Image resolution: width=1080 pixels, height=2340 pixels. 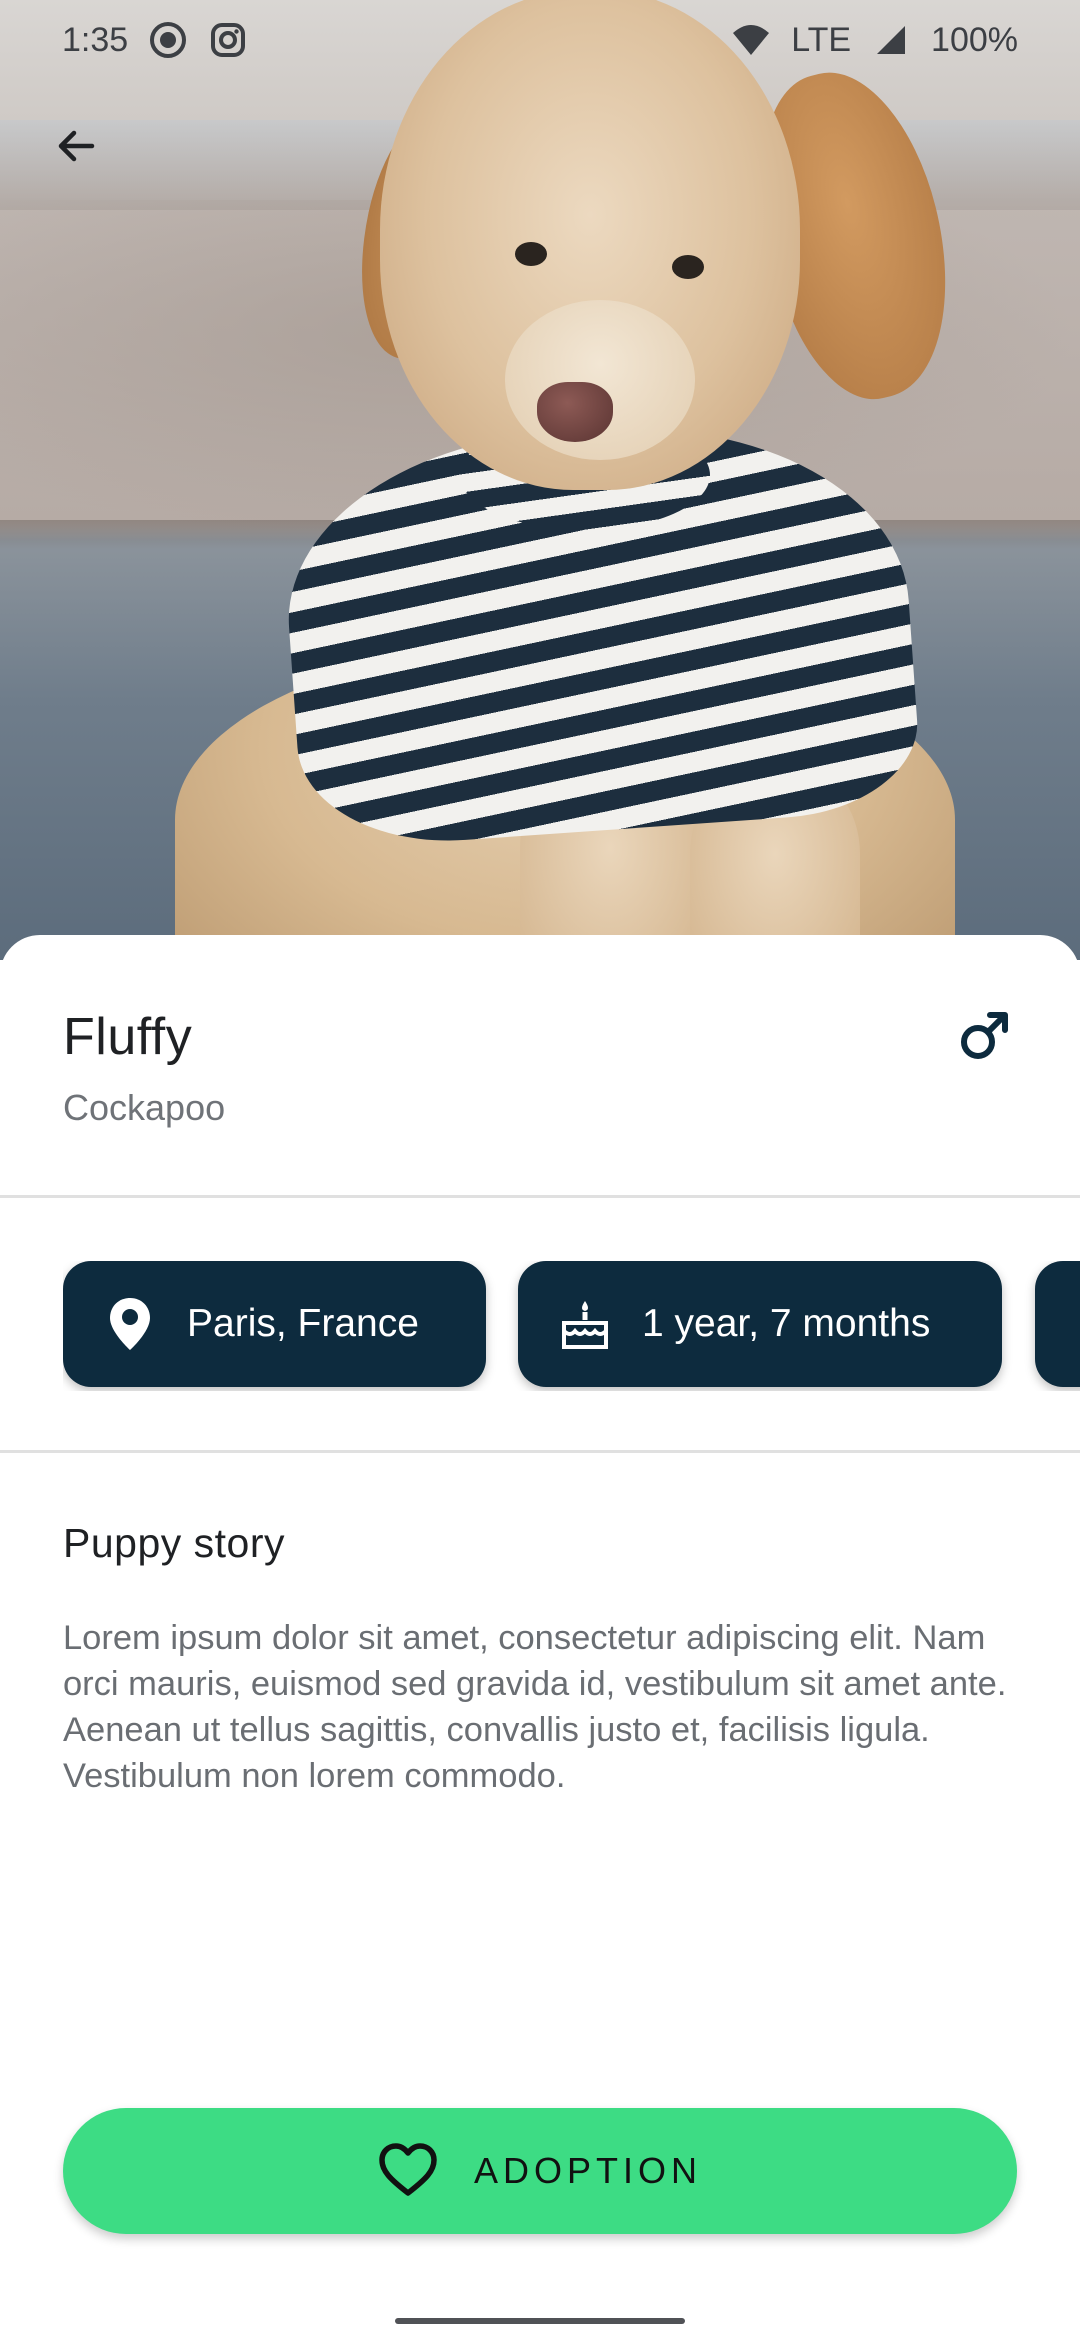 What do you see at coordinates (303, 1323) in the screenshot?
I see `location-label: Paris, France` at bounding box center [303, 1323].